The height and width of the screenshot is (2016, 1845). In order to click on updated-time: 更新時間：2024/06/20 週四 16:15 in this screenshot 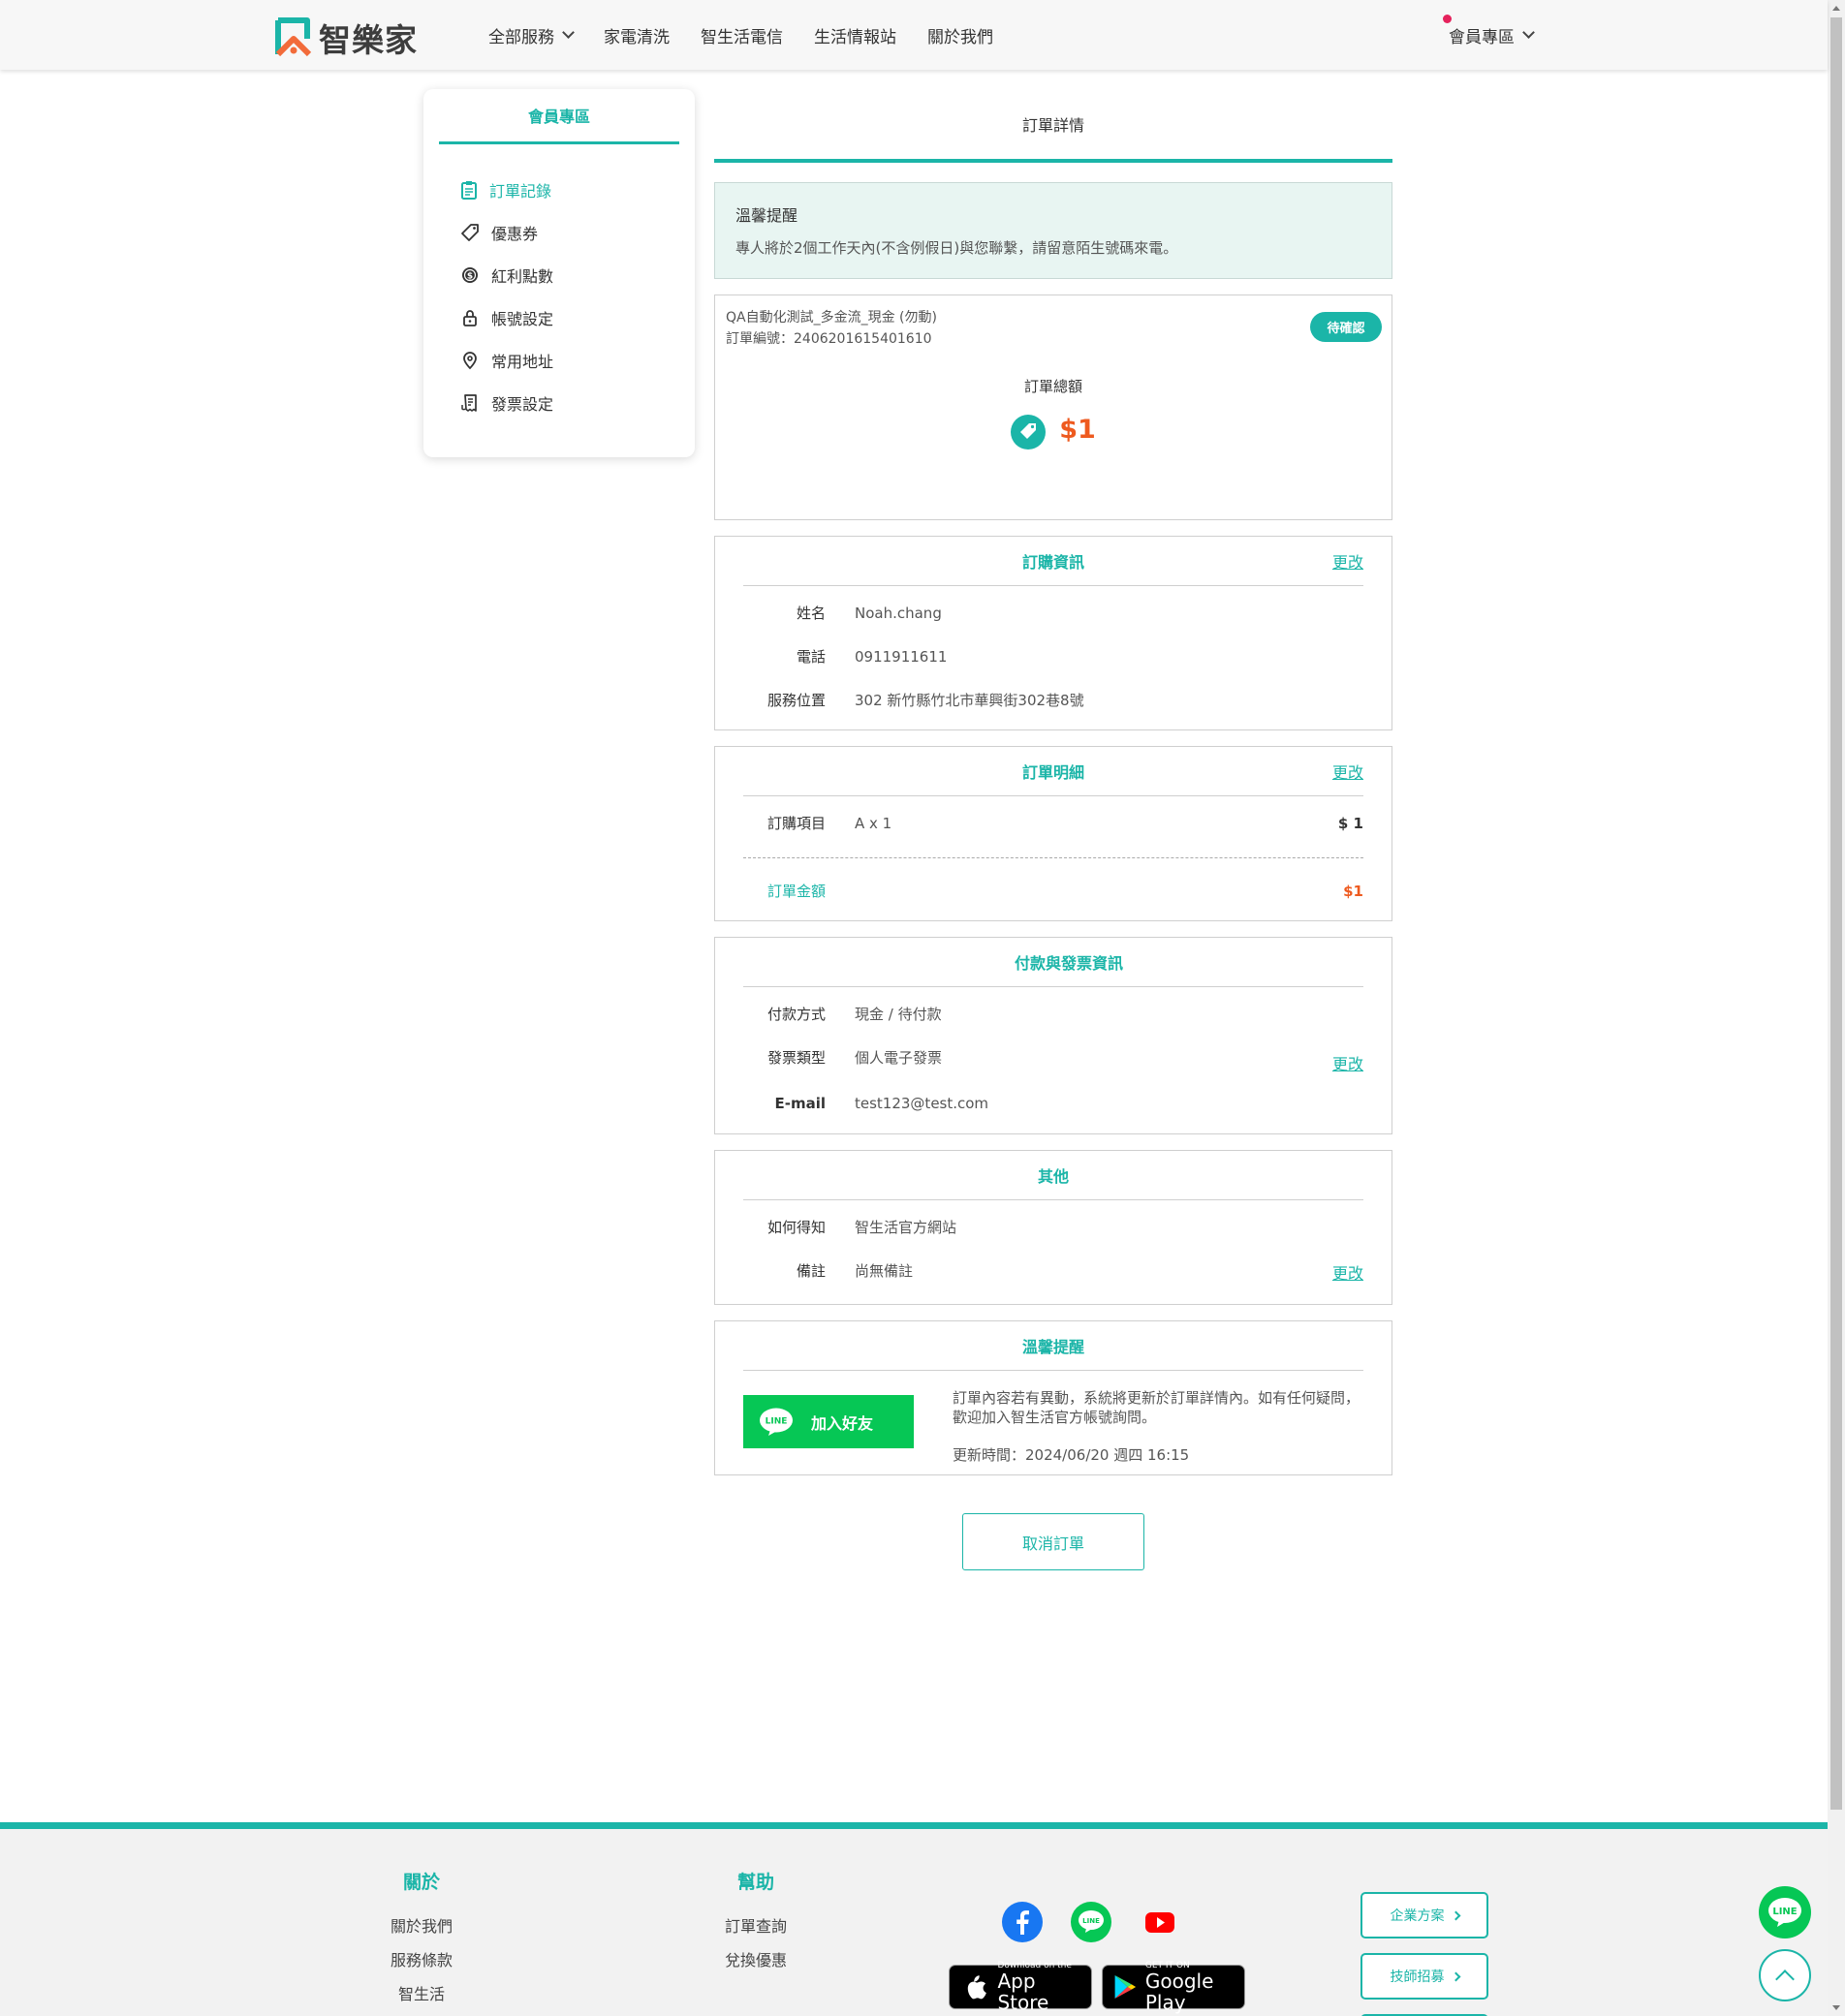, I will do `click(1071, 1455)`.